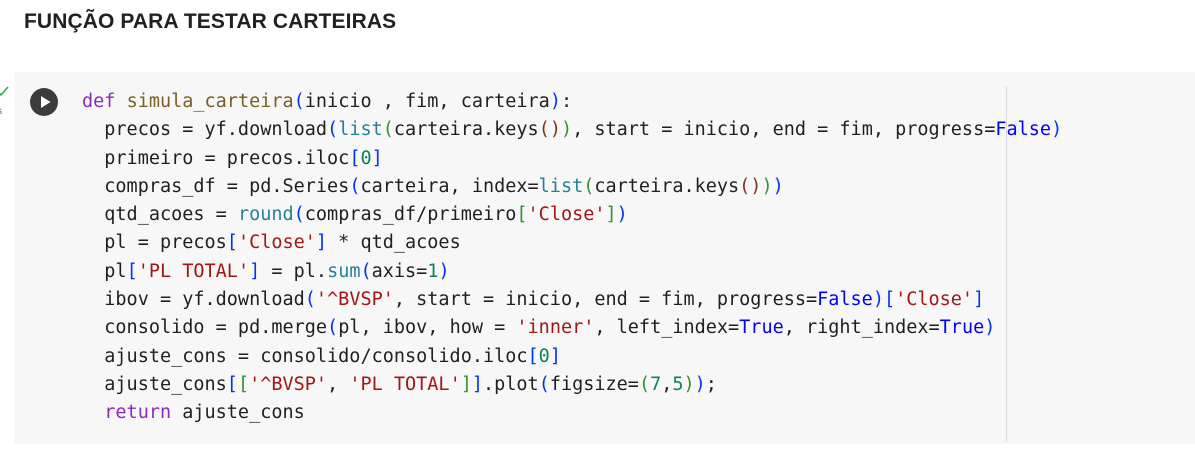  Describe the element at coordinates (572, 243) in the screenshot. I see `code-line: pl = precos['Close'] * qtd_acoes` at that location.